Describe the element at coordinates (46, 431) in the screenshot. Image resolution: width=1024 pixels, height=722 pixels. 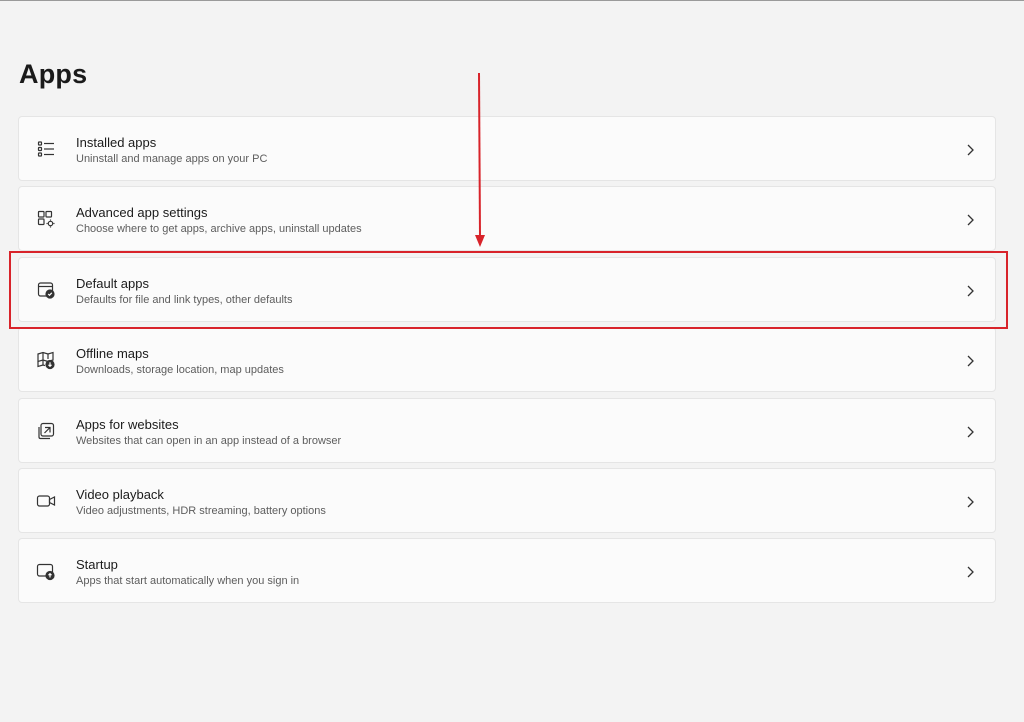
I see `open-in-app-icon` at that location.